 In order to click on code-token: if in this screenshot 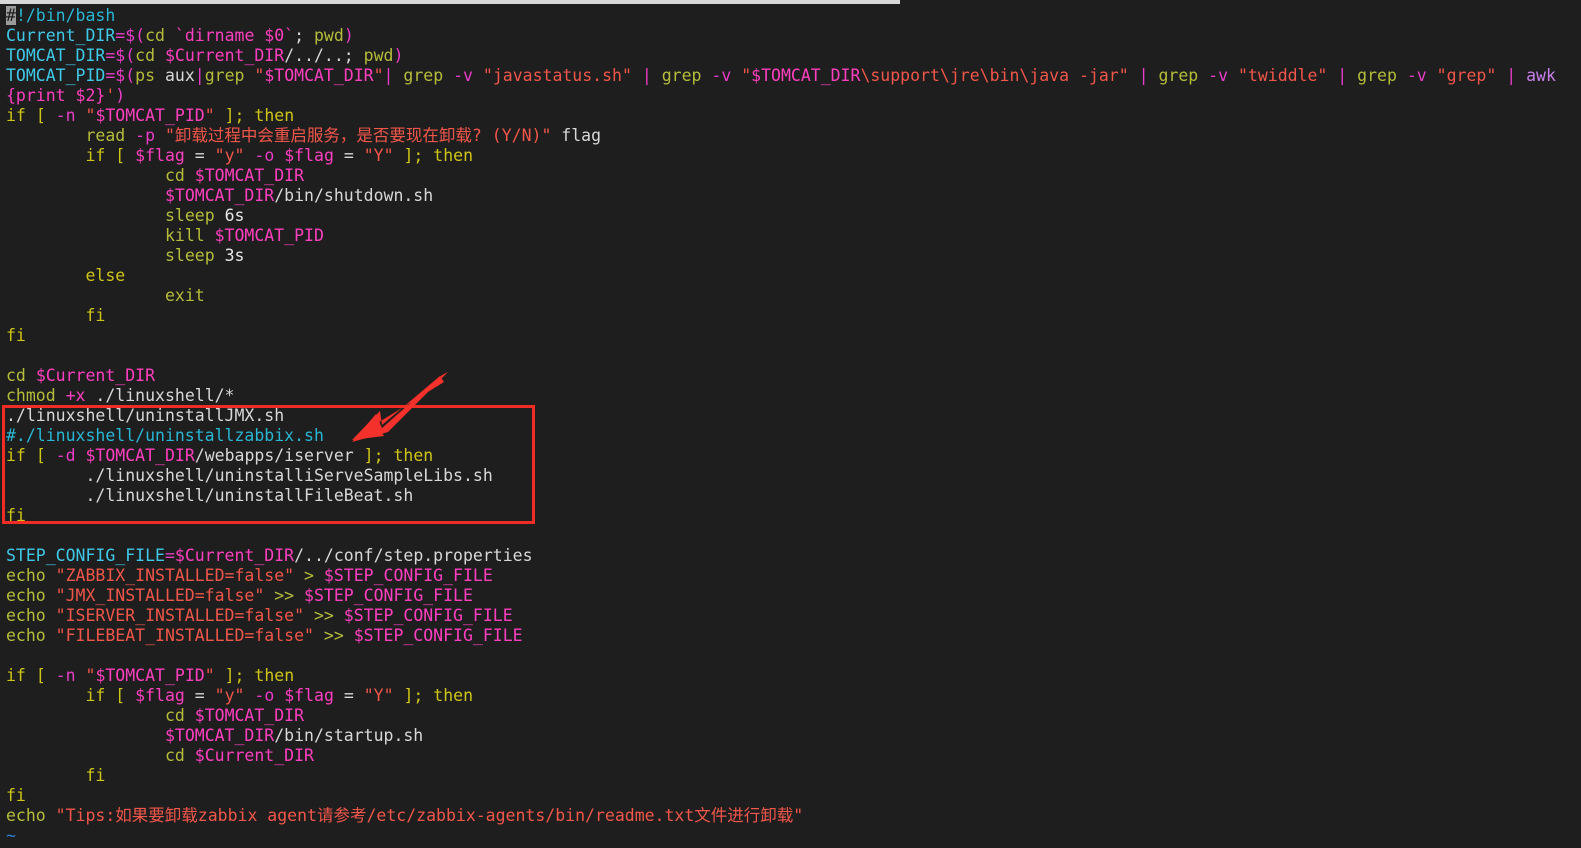, I will do `click(100, 155)`.